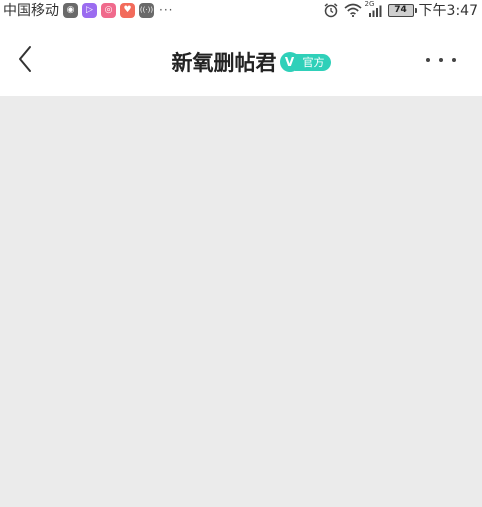 The image size is (482, 507). What do you see at coordinates (289, 62) in the screenshot?
I see `verified-v-icon: V` at bounding box center [289, 62].